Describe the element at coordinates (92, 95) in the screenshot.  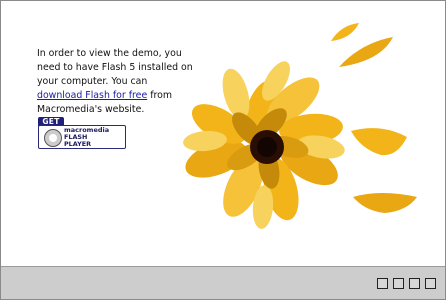
I see `download-flash-link: download Flash for free` at that location.